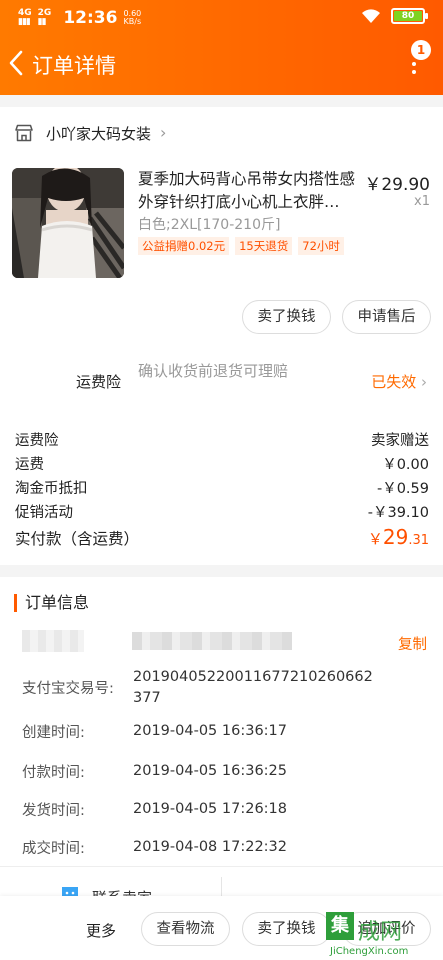  Describe the element at coordinates (286, 317) in the screenshot. I see `sell-exchange-button: 卖了换钱` at that location.